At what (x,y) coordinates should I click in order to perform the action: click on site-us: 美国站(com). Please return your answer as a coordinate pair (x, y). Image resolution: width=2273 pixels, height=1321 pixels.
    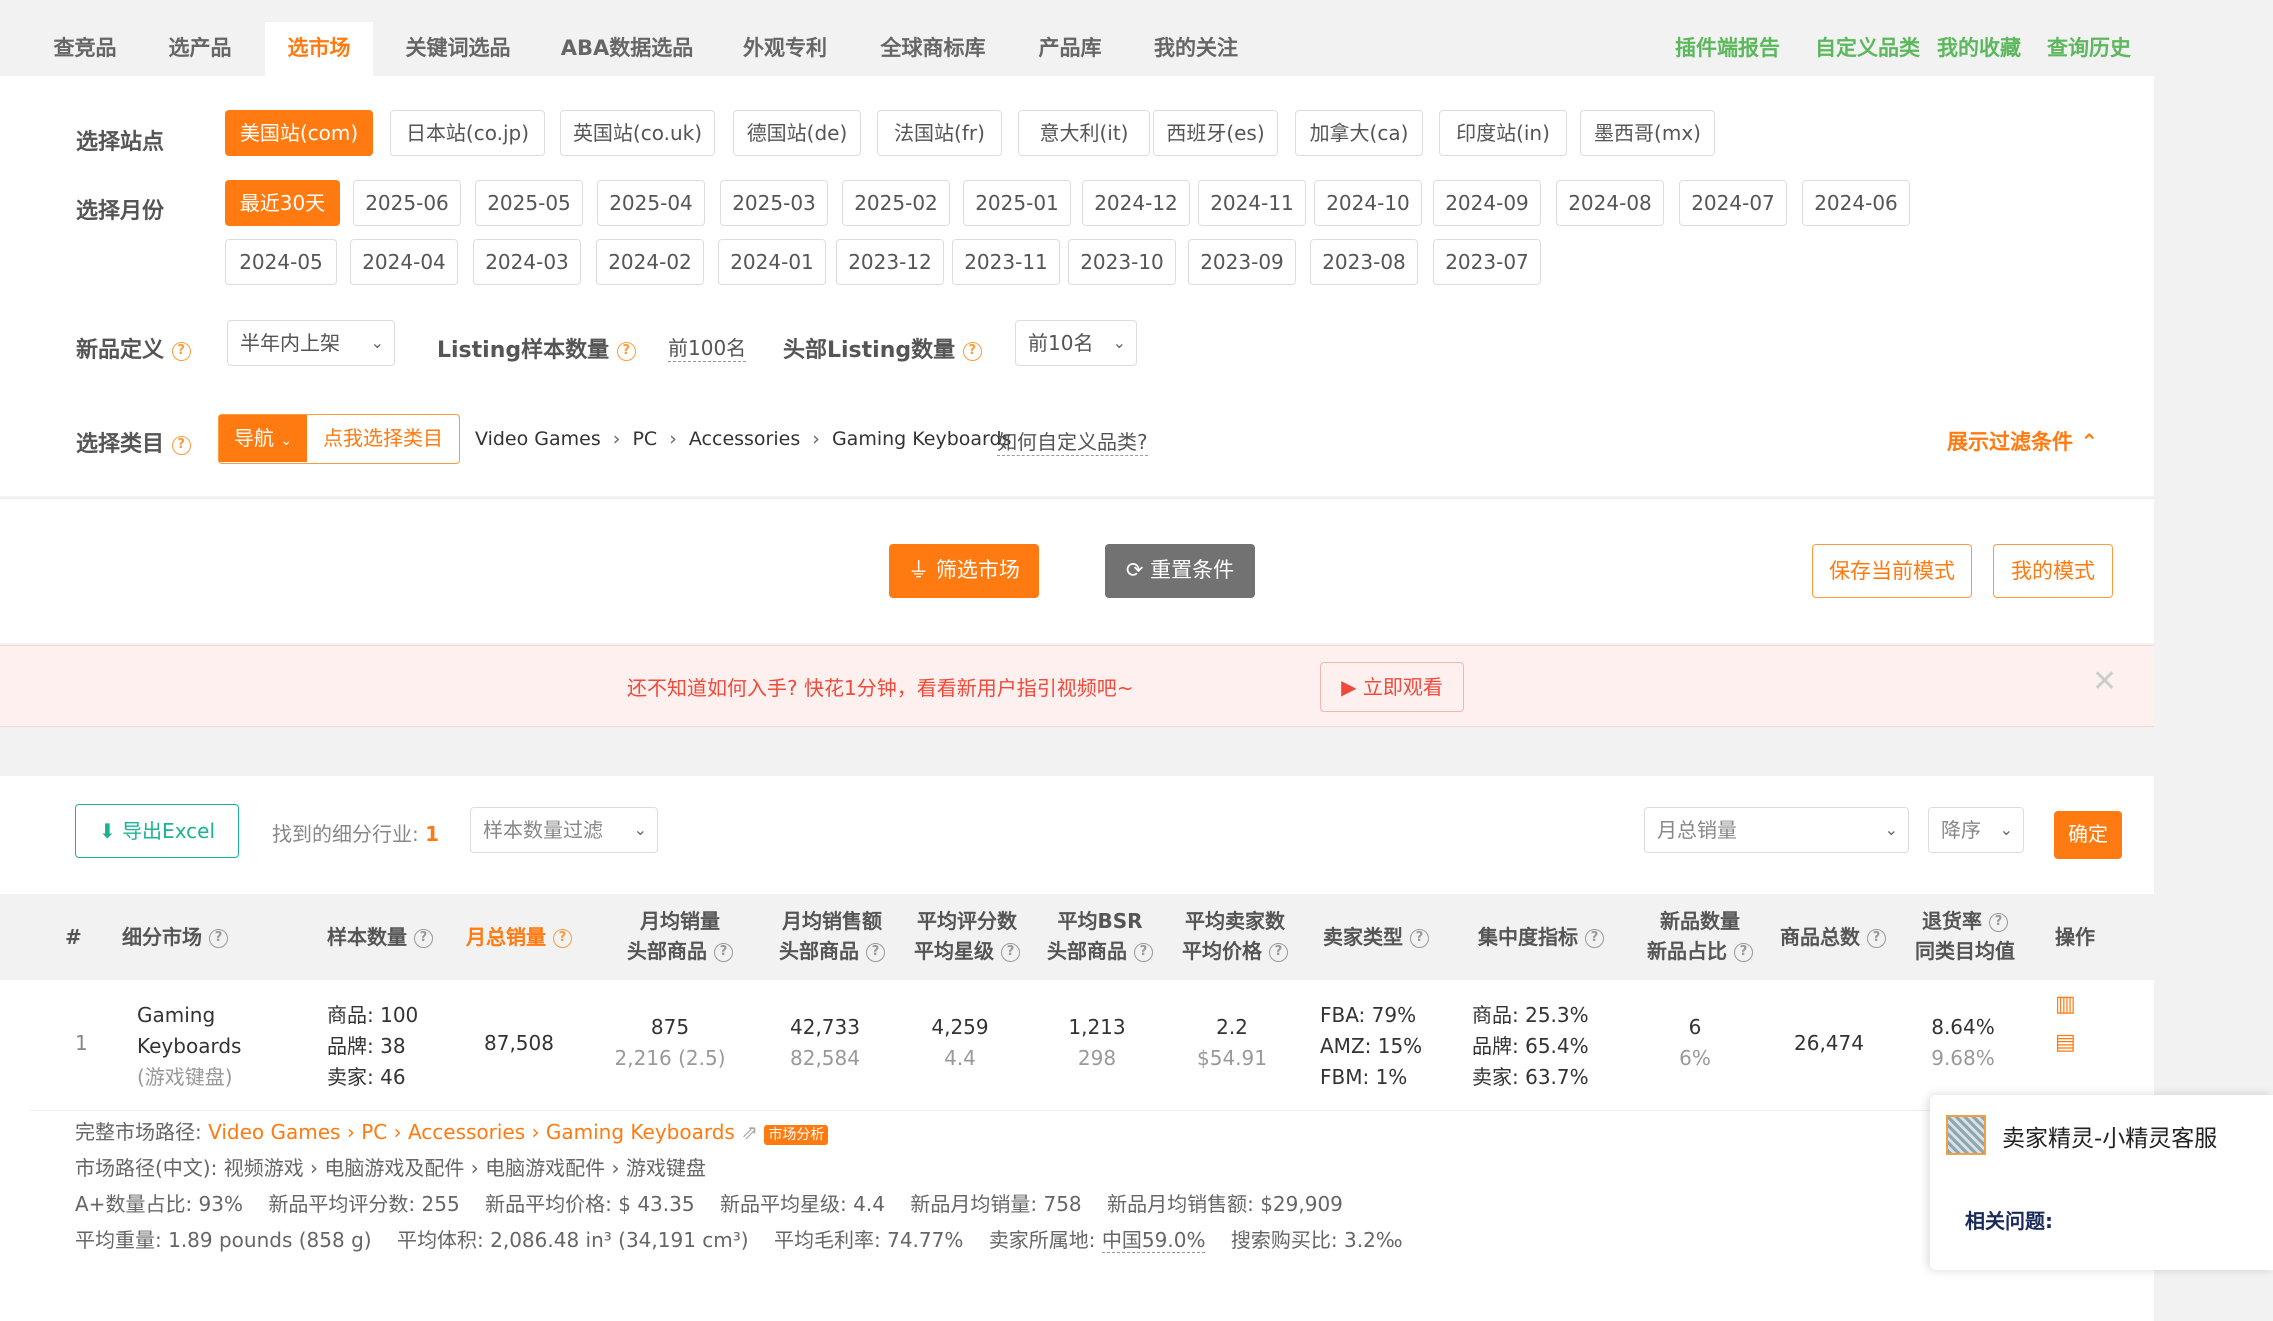
    Looking at the image, I should click on (299, 133).